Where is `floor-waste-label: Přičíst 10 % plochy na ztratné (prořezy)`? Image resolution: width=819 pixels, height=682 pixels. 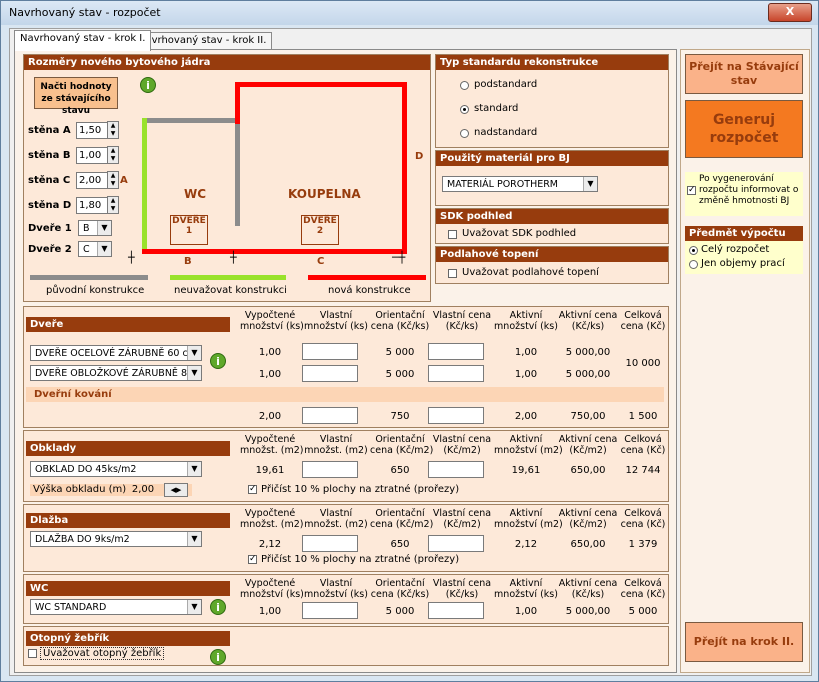 floor-waste-label: Přičíst 10 % plochy na ztratné (prořezy) is located at coordinates (360, 559).